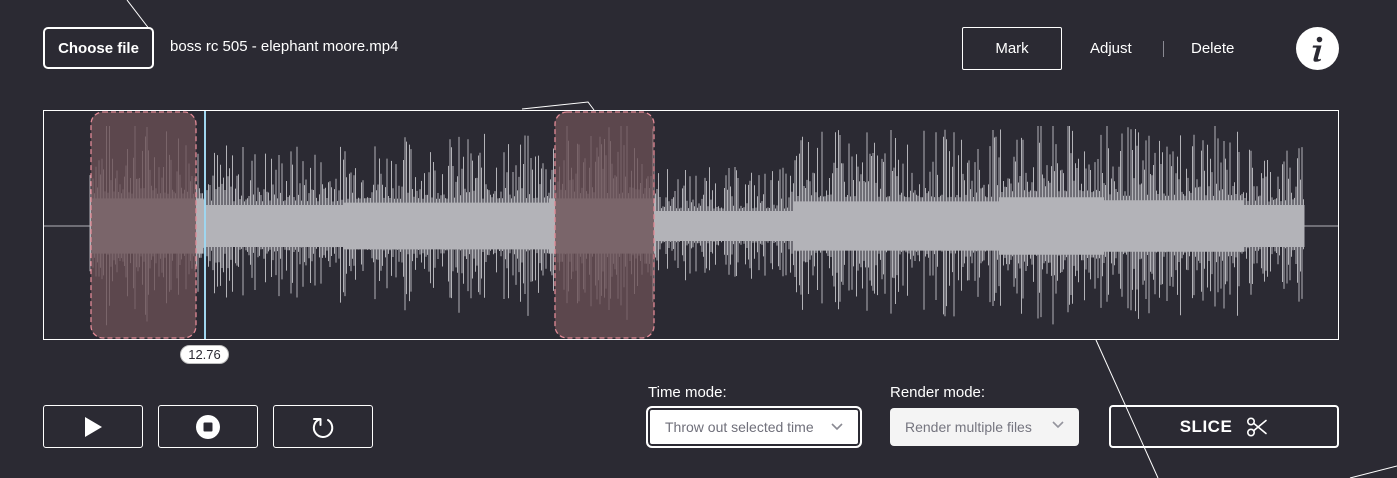 The height and width of the screenshot is (478, 1397). What do you see at coordinates (1163, 49) in the screenshot?
I see `mode-divider` at bounding box center [1163, 49].